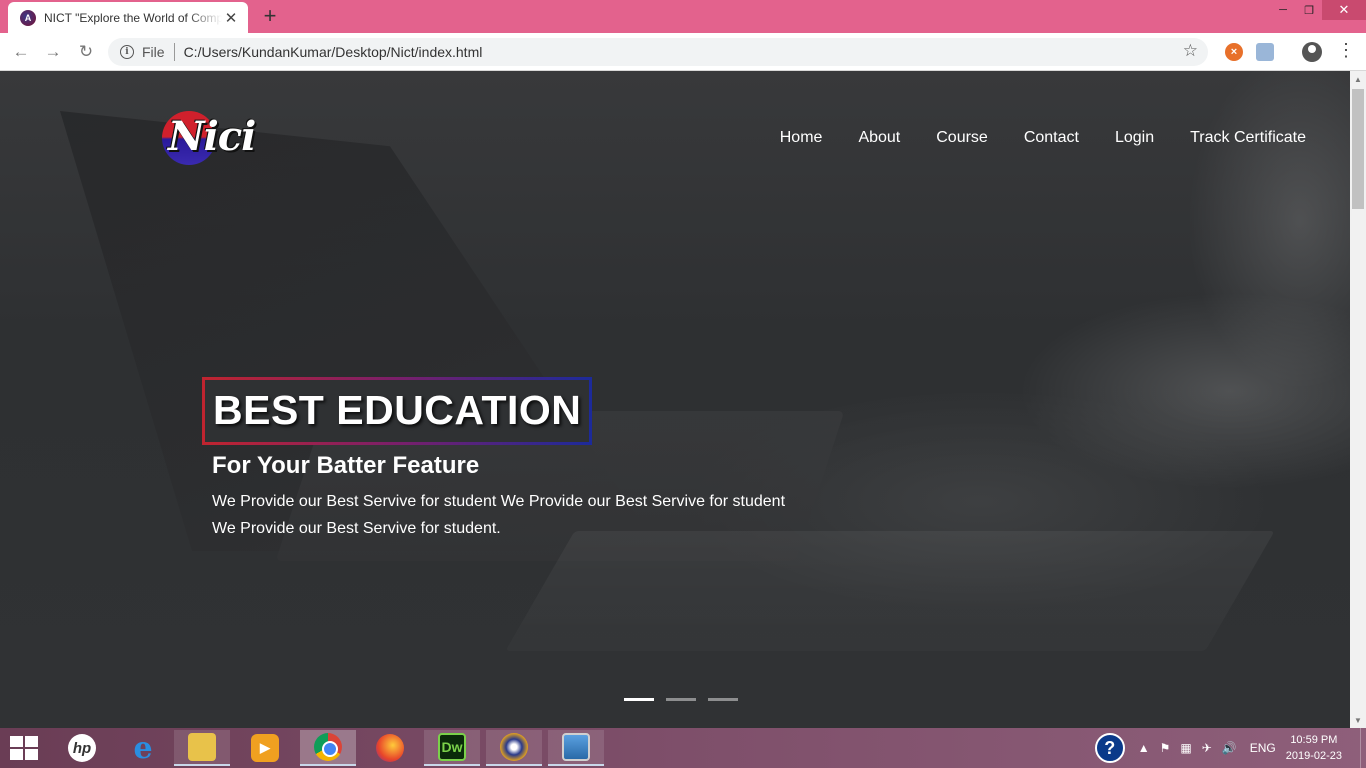  What do you see at coordinates (1165, 748) in the screenshot?
I see `flag-icon: ⚑` at bounding box center [1165, 748].